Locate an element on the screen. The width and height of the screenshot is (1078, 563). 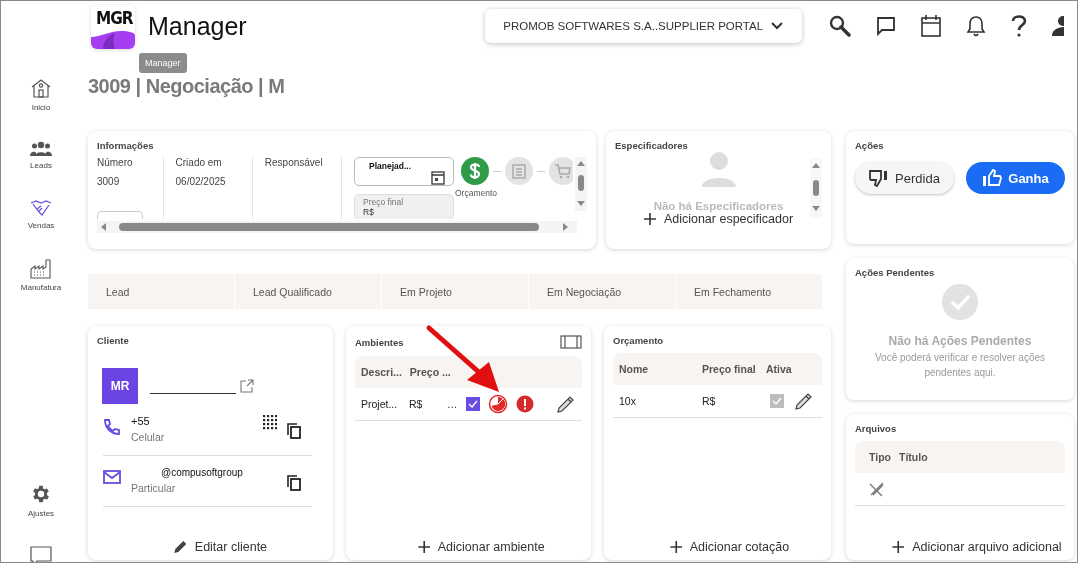
nav-item: Leads is located at coordinates (41, 155).